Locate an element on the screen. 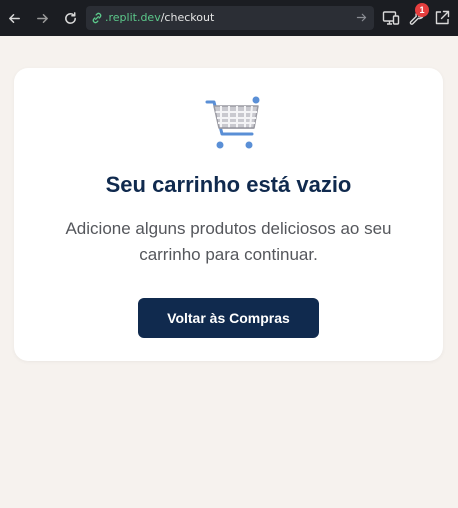 The width and height of the screenshot is (458, 508). reload-button is located at coordinates (70, 18).